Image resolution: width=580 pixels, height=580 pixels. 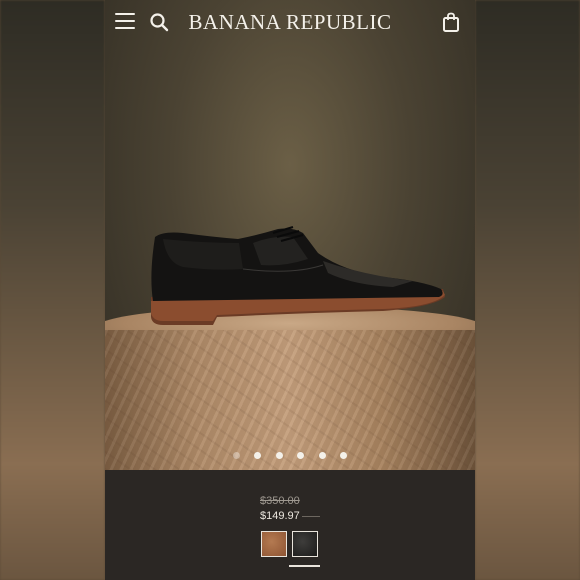 I want to click on shoe-image, so click(x=298, y=275).